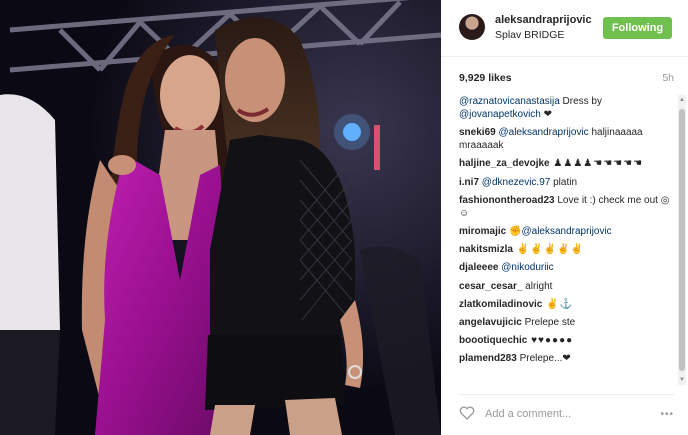 Image resolution: width=688 pixels, height=435 pixels. I want to click on comment-user: boootiquechic, so click(493, 340).